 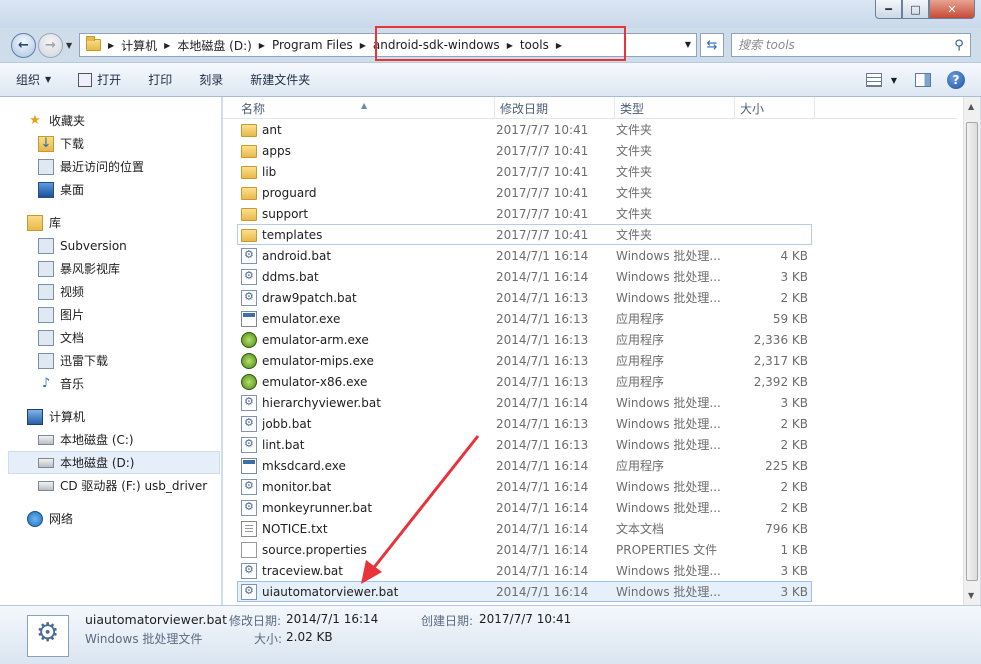 What do you see at coordinates (524, 150) in the screenshot?
I see `file-row: apps 2017/7/7 10:41 文件夹` at bounding box center [524, 150].